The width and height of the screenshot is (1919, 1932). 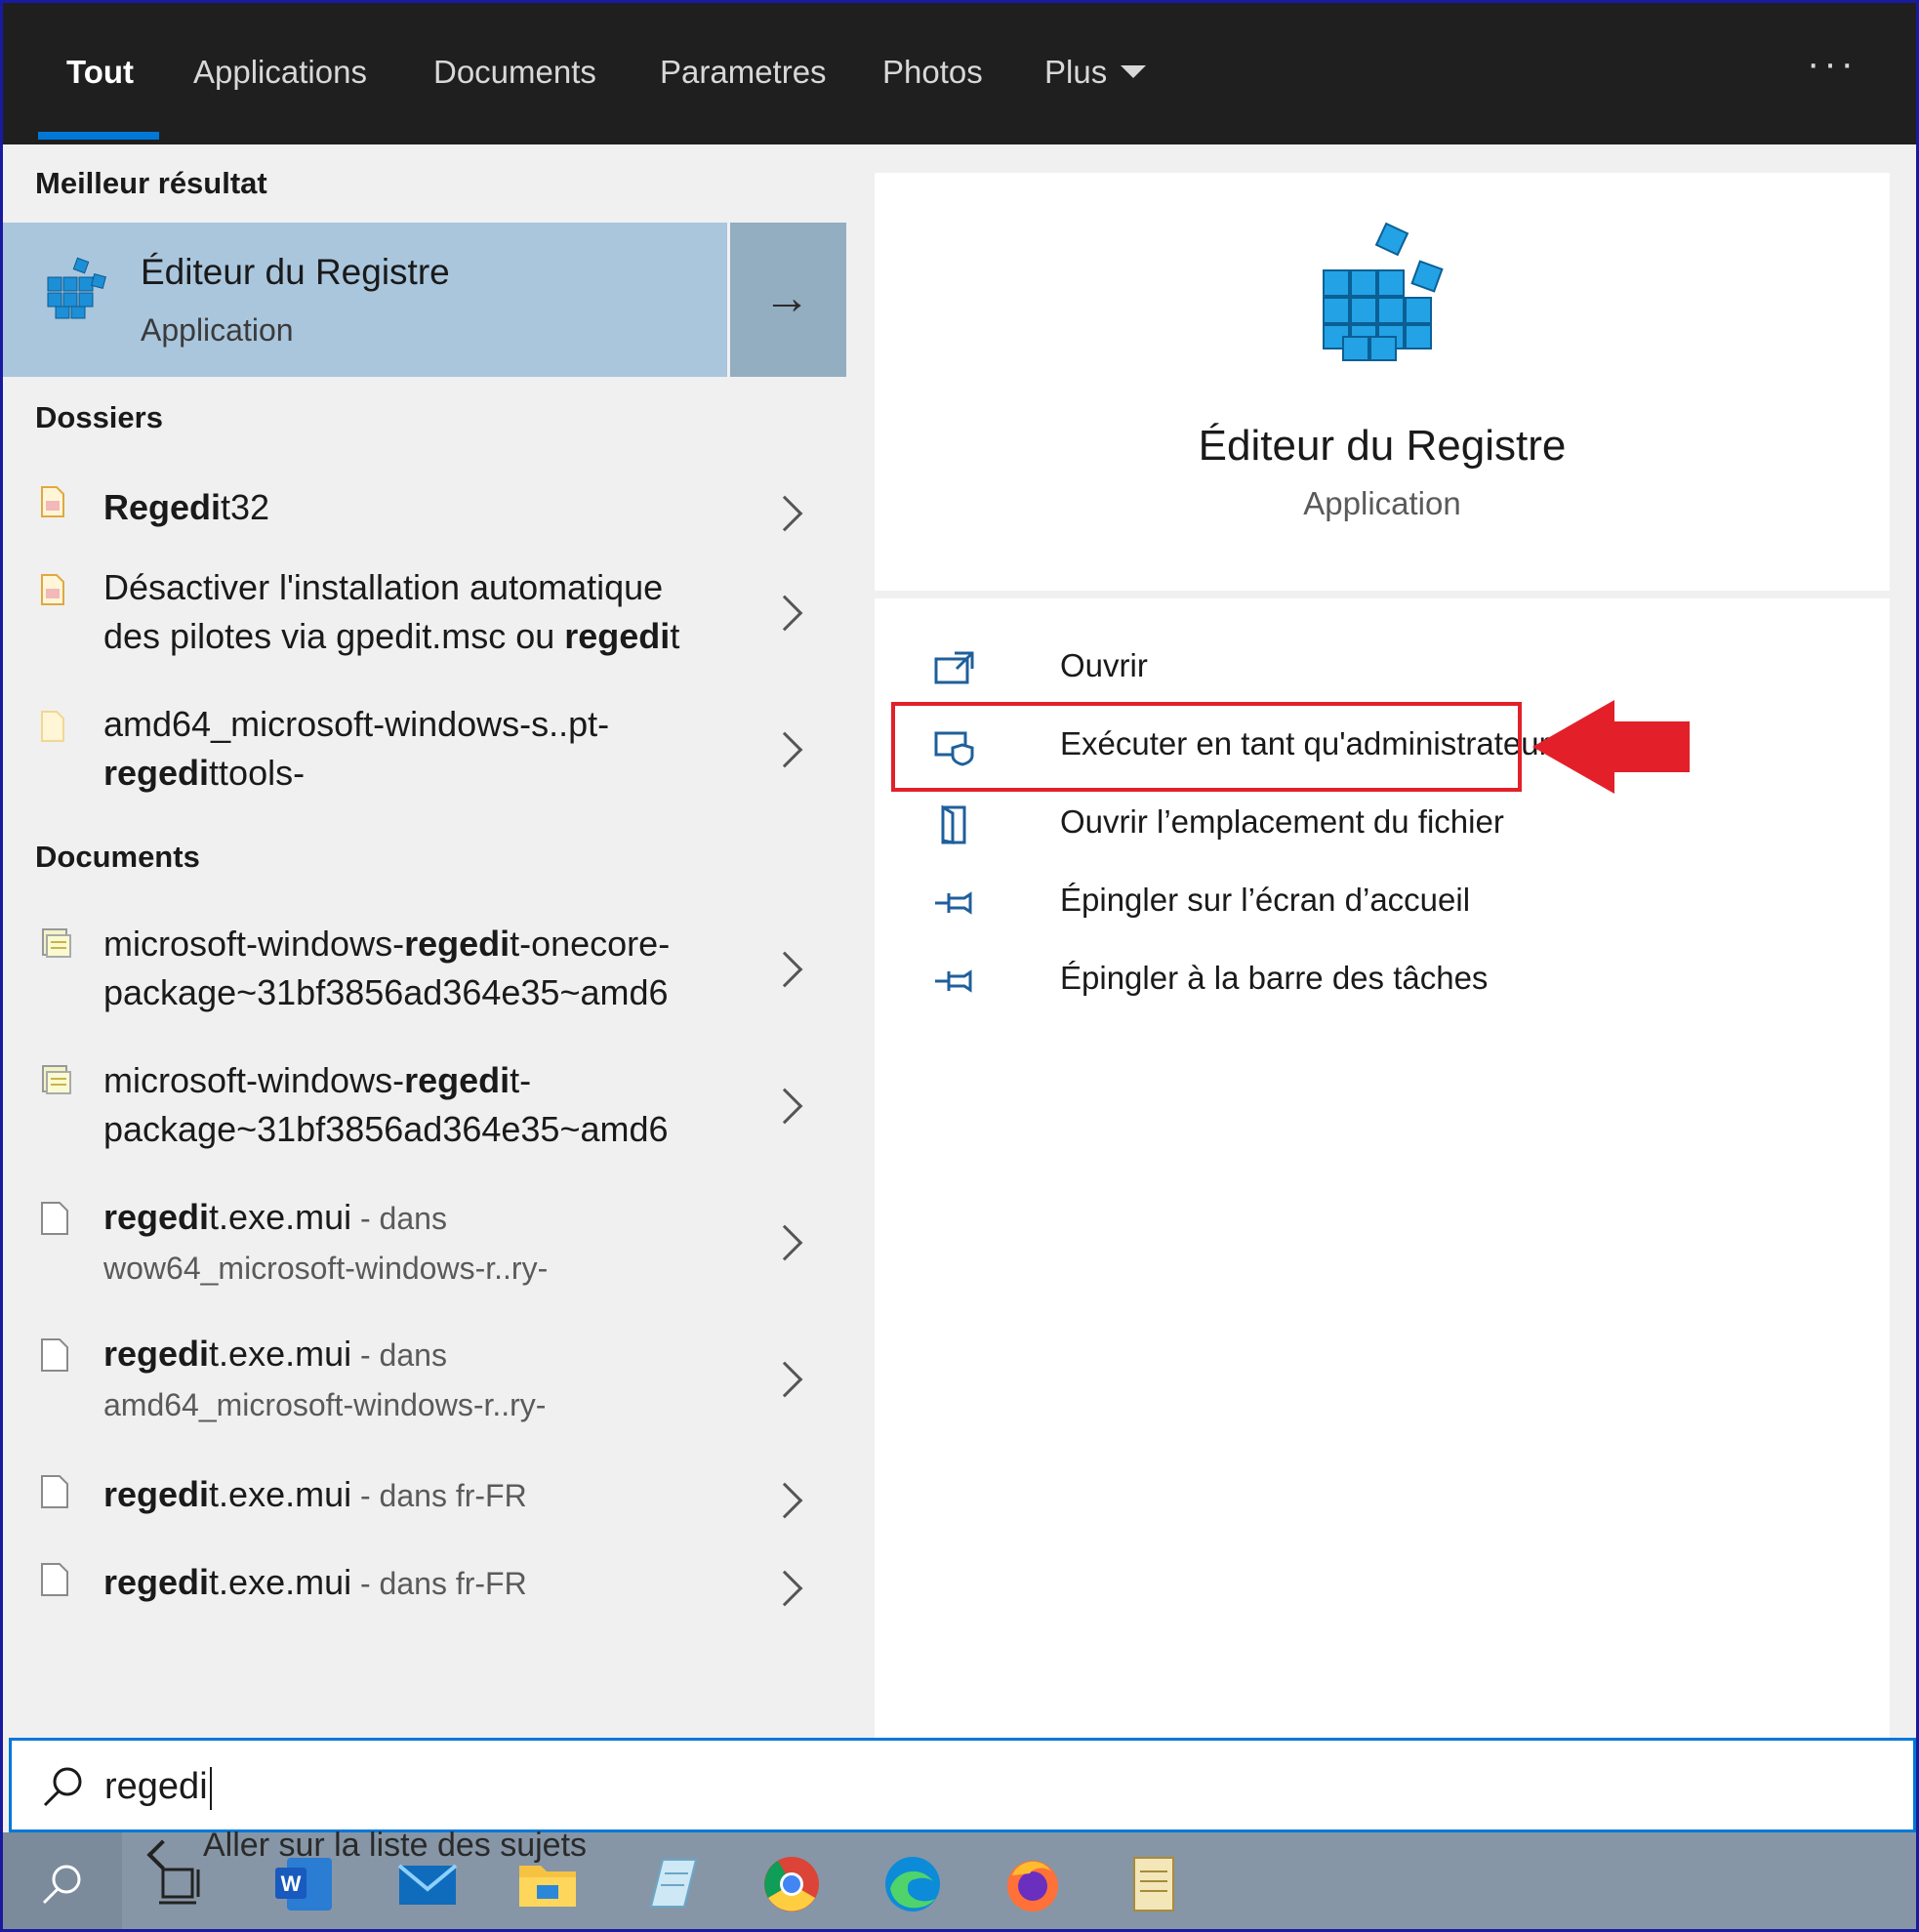 I want to click on svg-text: W, so click(x=291, y=1883).